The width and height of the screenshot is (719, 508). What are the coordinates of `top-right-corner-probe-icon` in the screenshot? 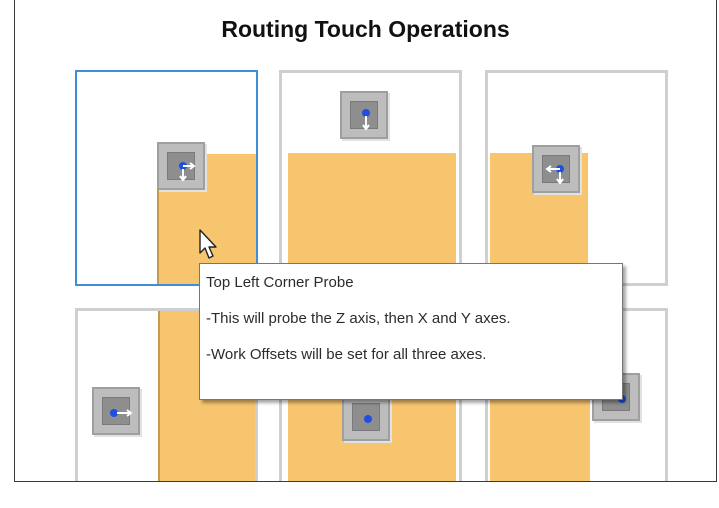 It's located at (556, 169).